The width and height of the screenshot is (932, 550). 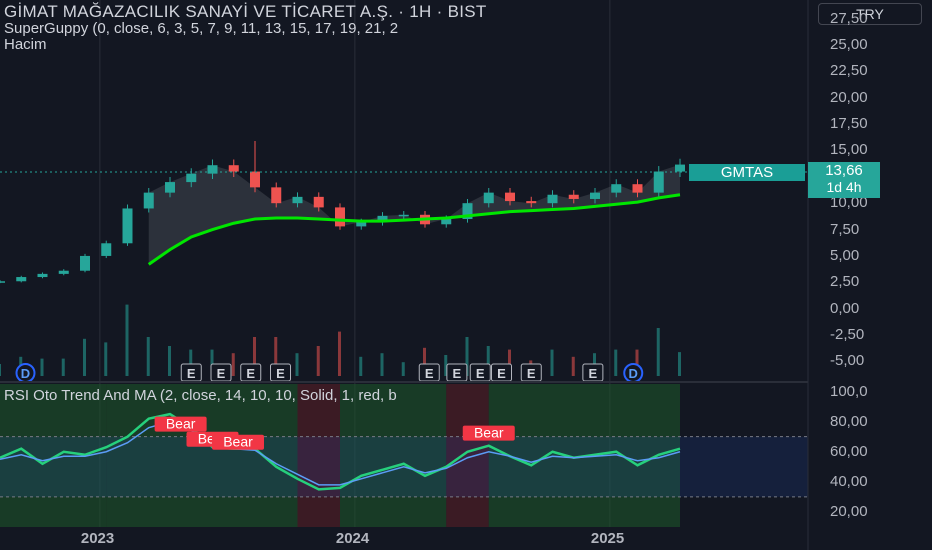 I want to click on price-axis-tick: 17,50, so click(x=849, y=124).